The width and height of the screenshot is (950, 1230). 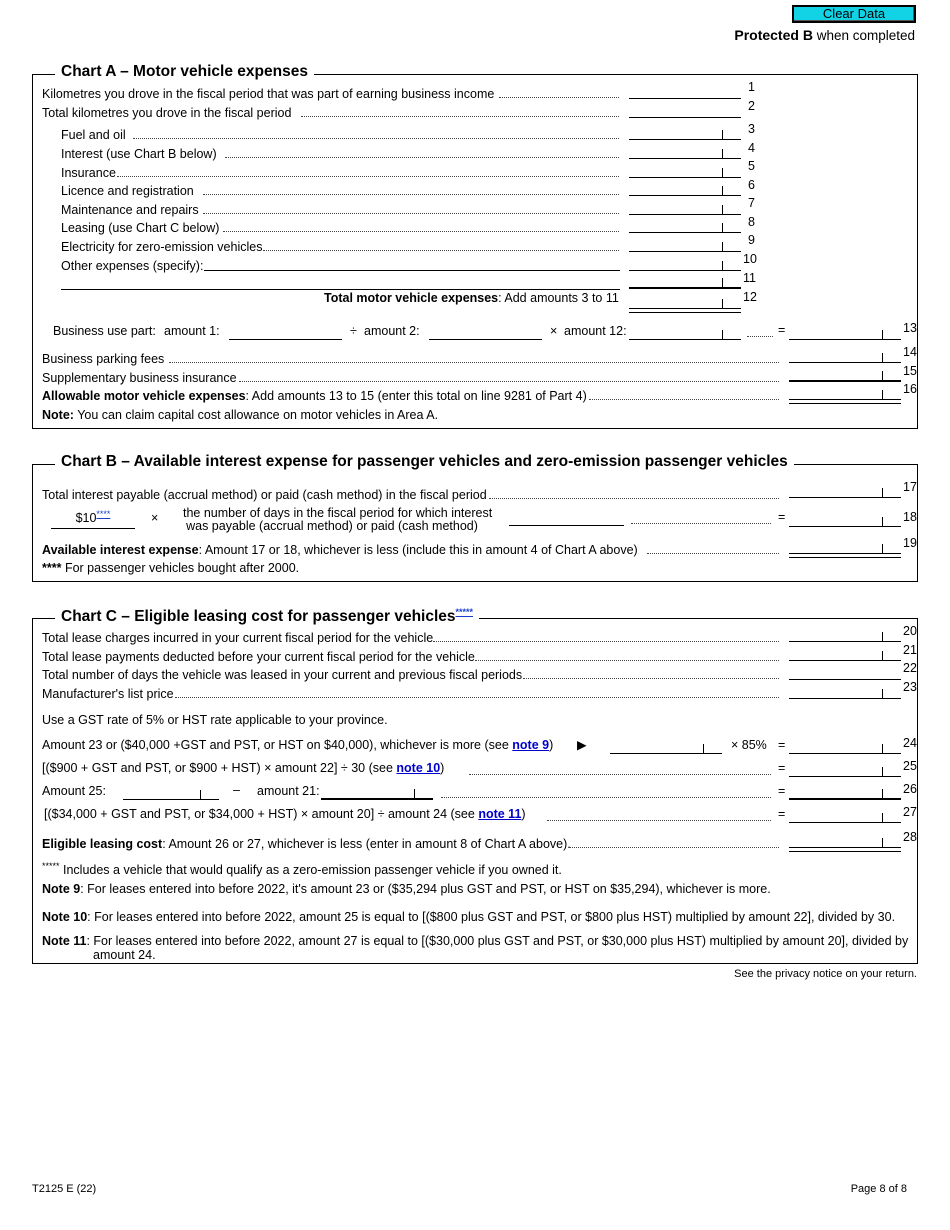 What do you see at coordinates (566, 519) in the screenshot?
I see `line-18-days-input` at bounding box center [566, 519].